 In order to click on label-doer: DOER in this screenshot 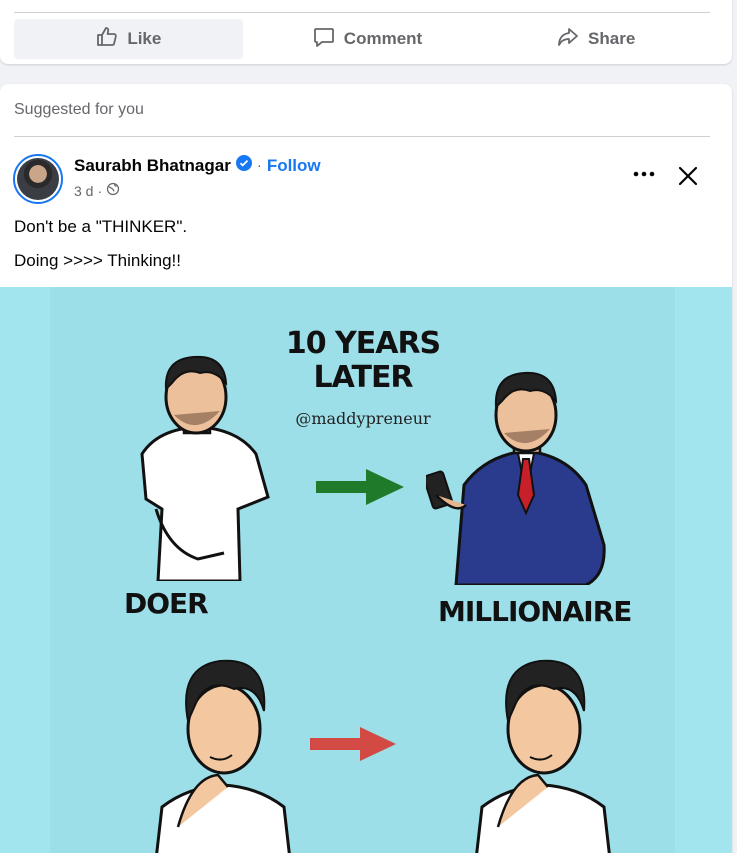, I will do `click(166, 603)`.